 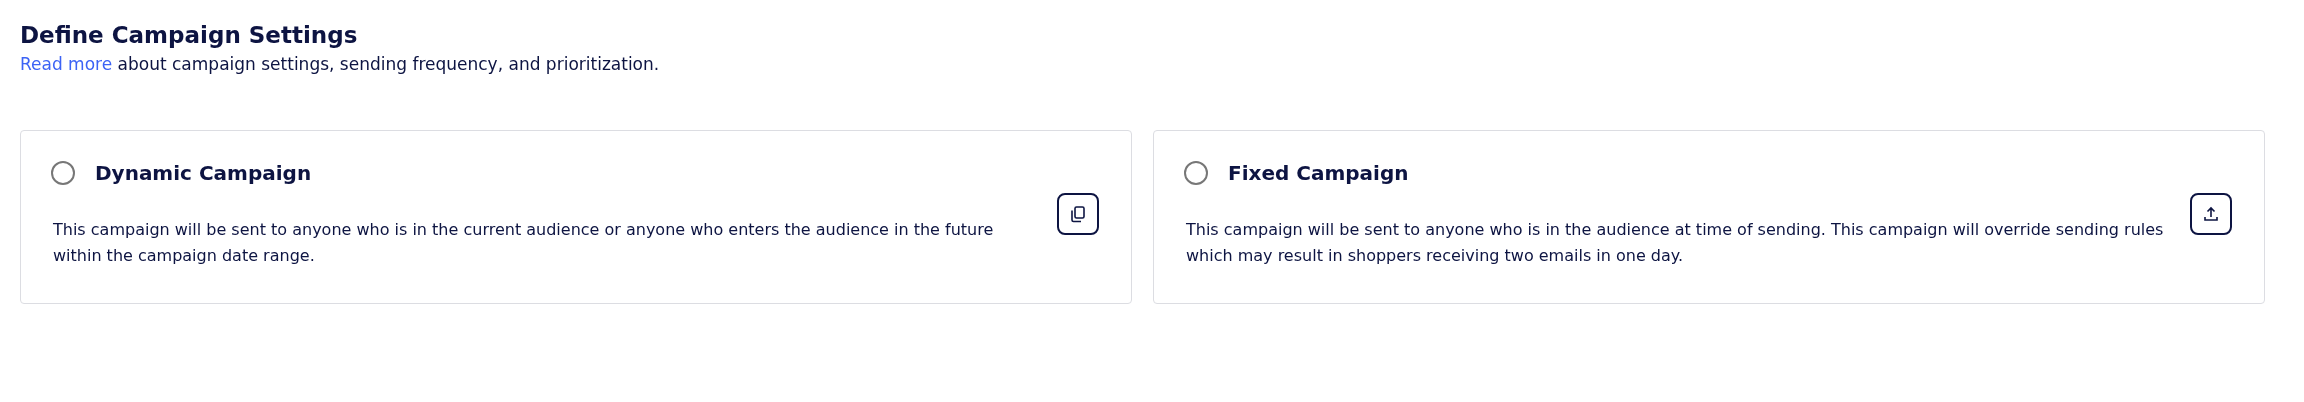 What do you see at coordinates (340, 64) in the screenshot?
I see `intro-text: Read more about campaign settings, sending frequency, and prioritization.` at bounding box center [340, 64].